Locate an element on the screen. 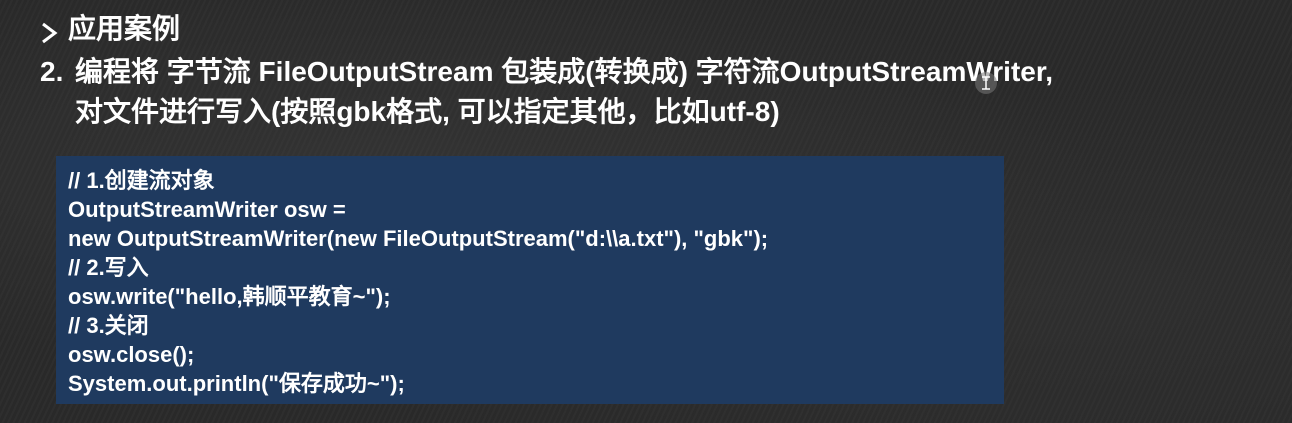 The height and width of the screenshot is (423, 1292). item-text-line2: 对文件进行写入(按照gbk格式, 可以指定其他，比如utf-8) is located at coordinates (427, 111).